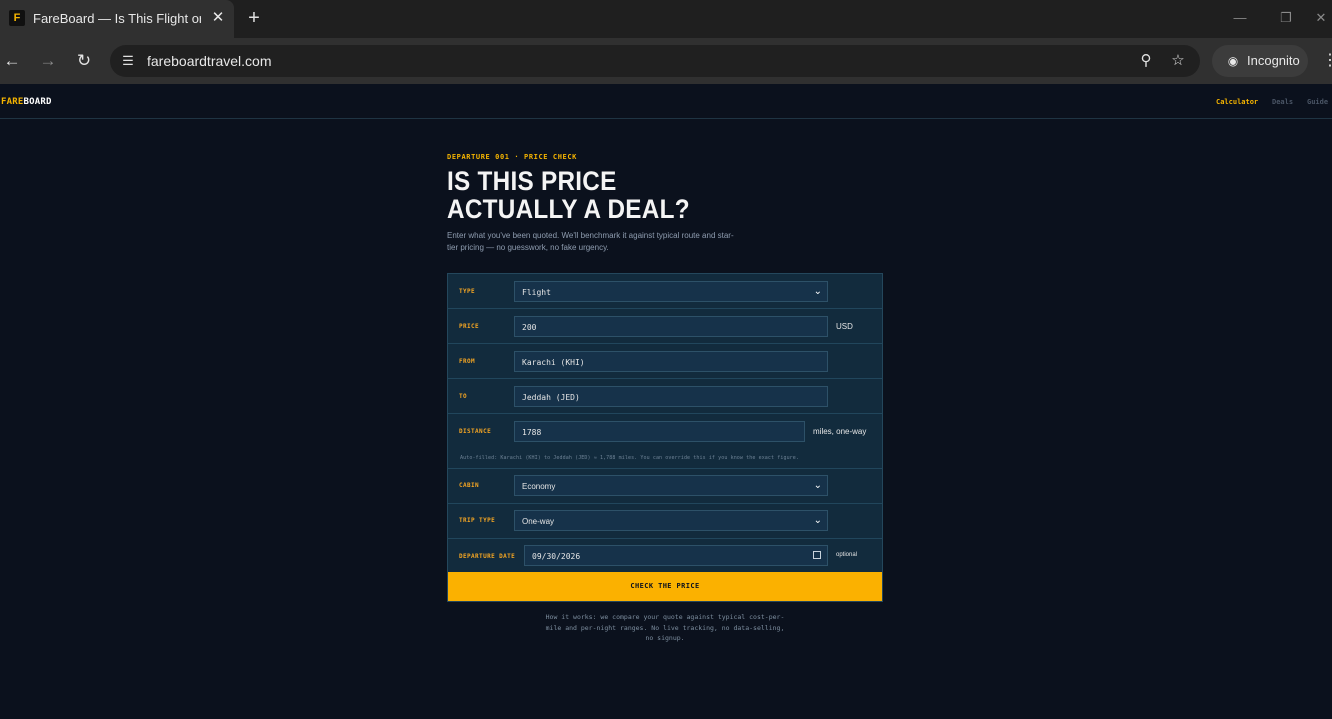  I want to click on optional-hint: optional, so click(847, 555).